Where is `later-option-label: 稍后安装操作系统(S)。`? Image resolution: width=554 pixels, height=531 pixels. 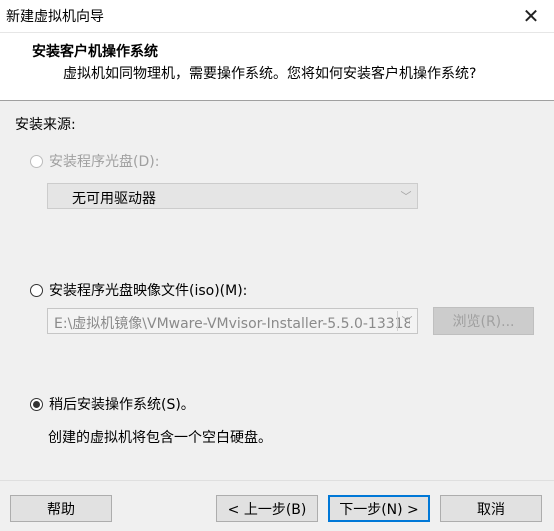
later-option-label: 稍后安装操作系统(S)。 is located at coordinates (122, 405).